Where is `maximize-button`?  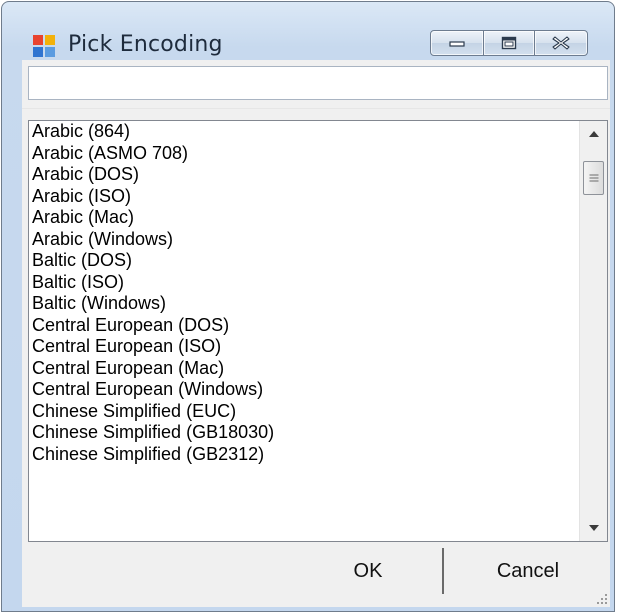
maximize-button is located at coordinates (509, 43).